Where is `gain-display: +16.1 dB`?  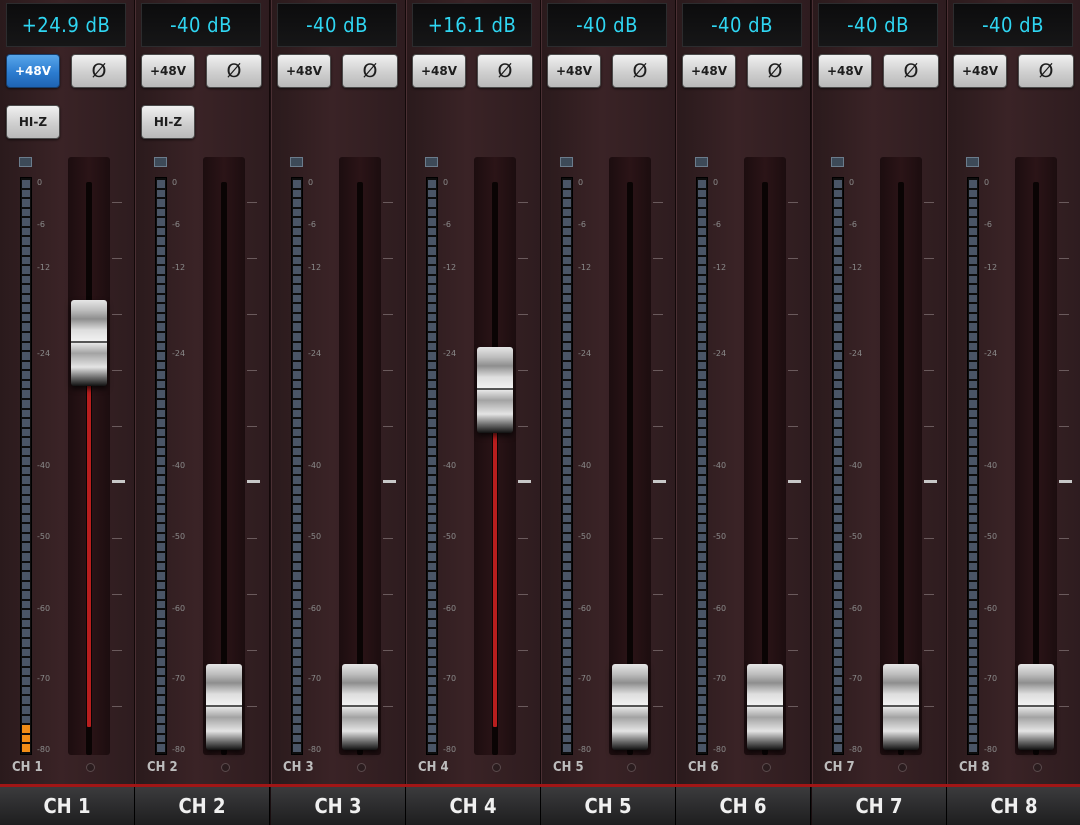
gain-display: +16.1 dB is located at coordinates (472, 25).